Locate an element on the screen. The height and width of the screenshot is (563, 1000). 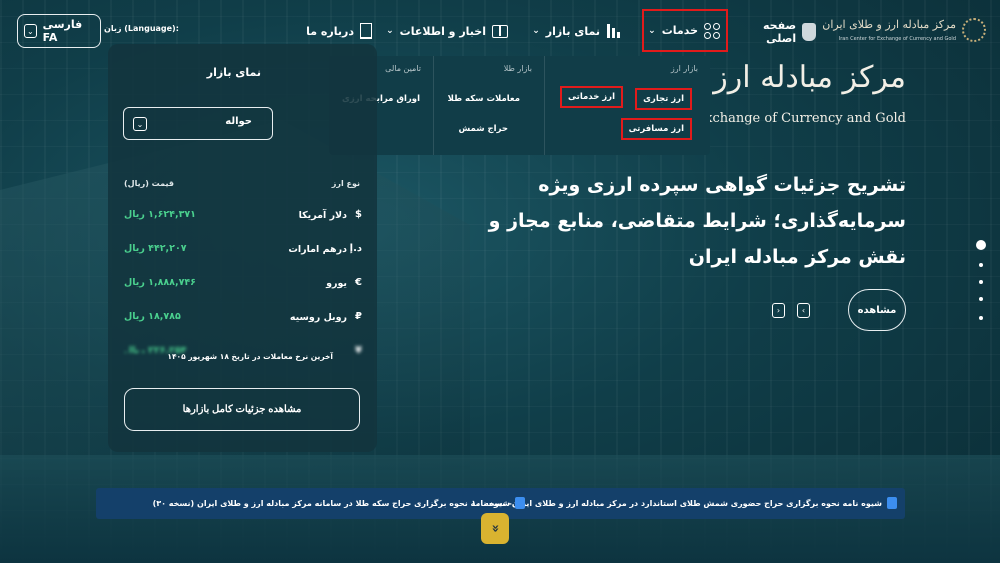
nav-about: درباره ما is located at coordinates (339, 31).